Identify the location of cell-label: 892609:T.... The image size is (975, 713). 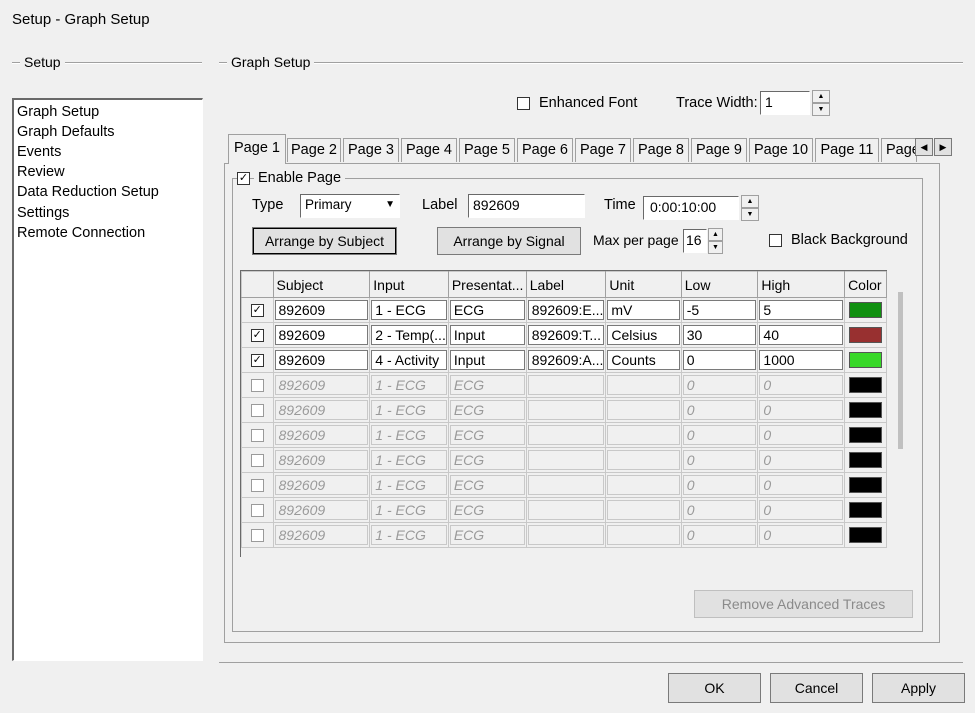
(566, 335).